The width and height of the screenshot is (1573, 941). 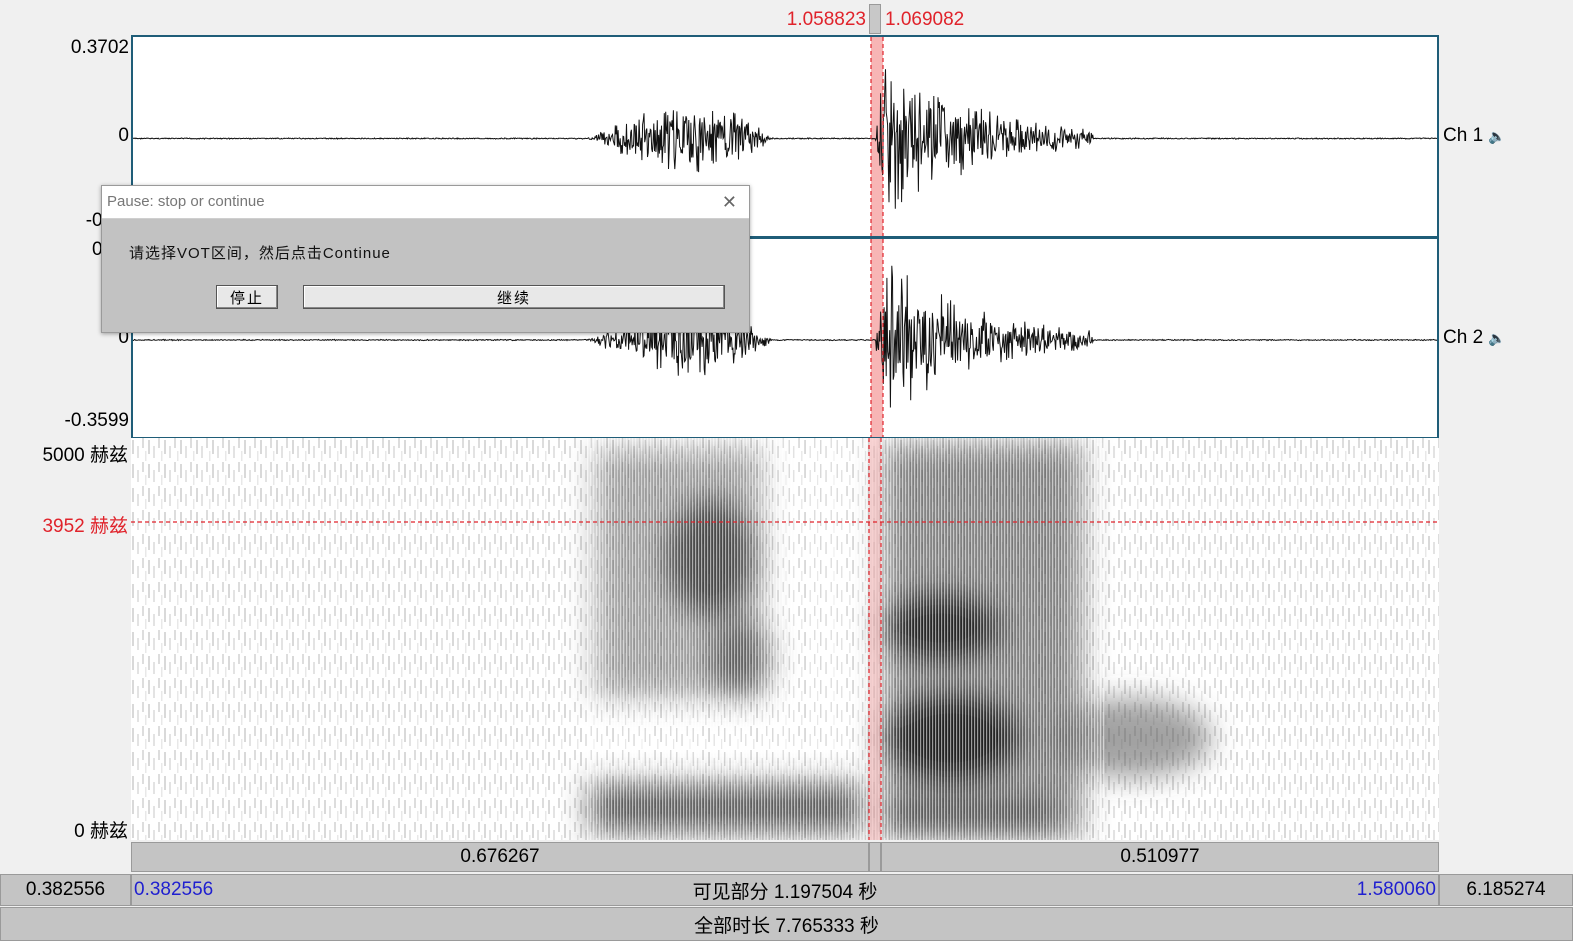 What do you see at coordinates (786, 924) in the screenshot?
I see `total-duration-bar: 全部时长 7.765333 秒` at bounding box center [786, 924].